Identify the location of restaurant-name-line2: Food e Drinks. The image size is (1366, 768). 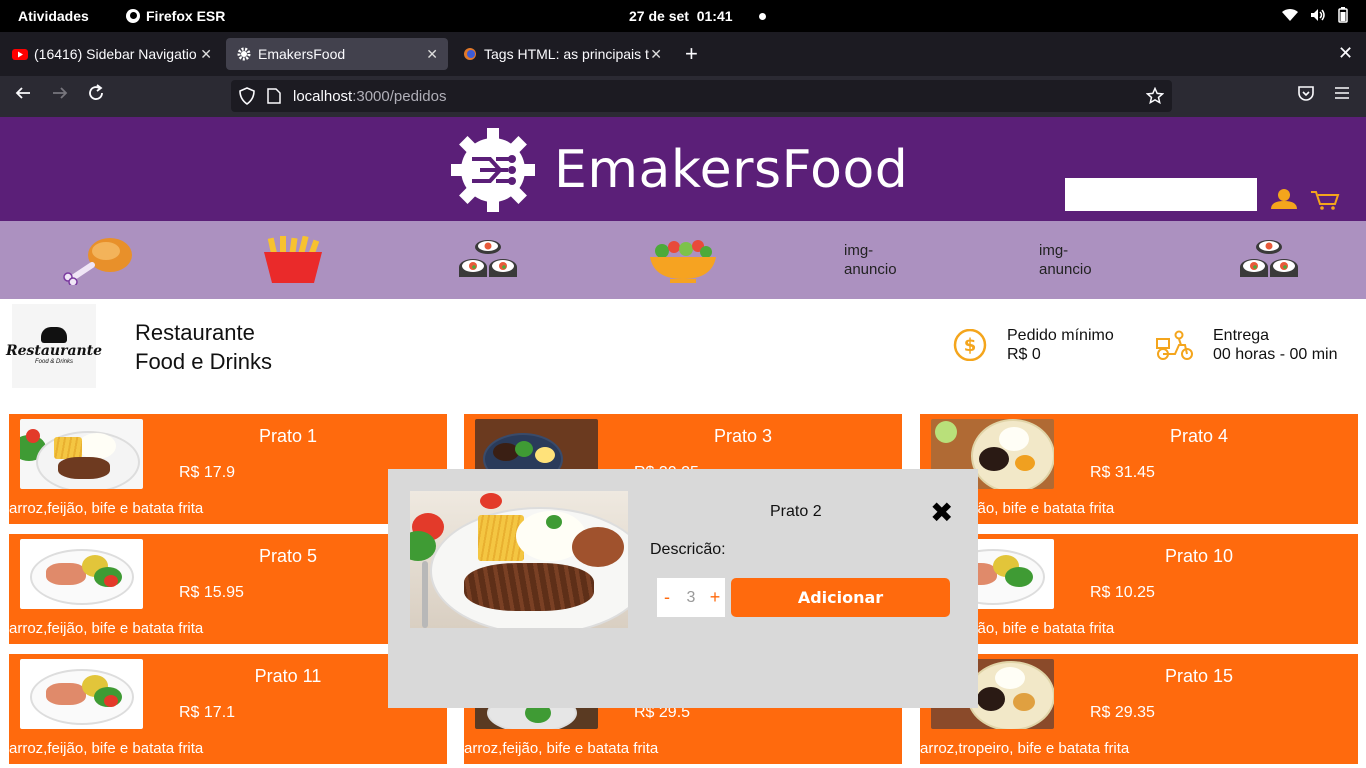
(203, 361).